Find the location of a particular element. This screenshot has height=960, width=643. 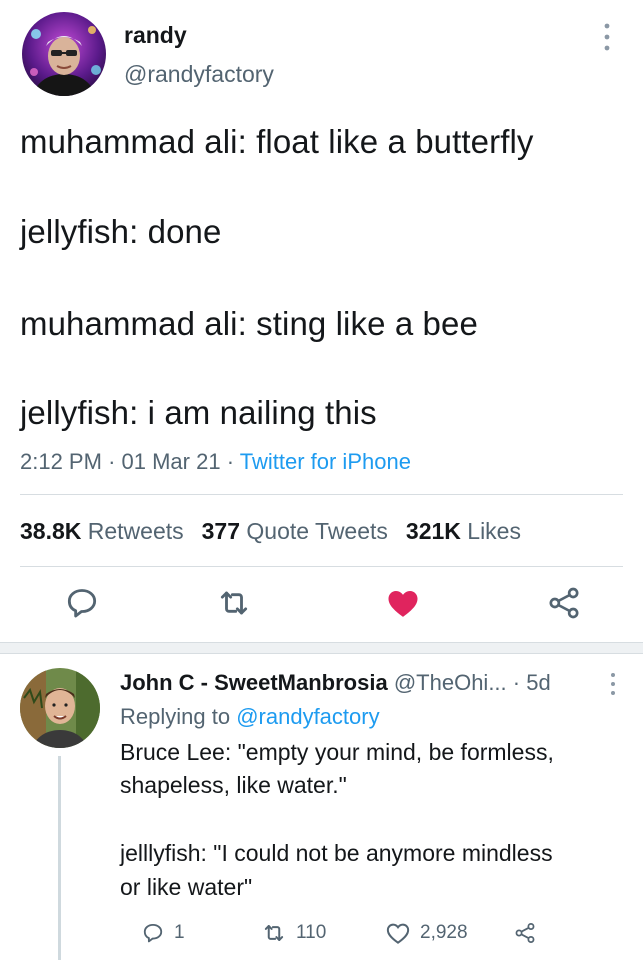

like-count: 2,928 is located at coordinates (444, 932).